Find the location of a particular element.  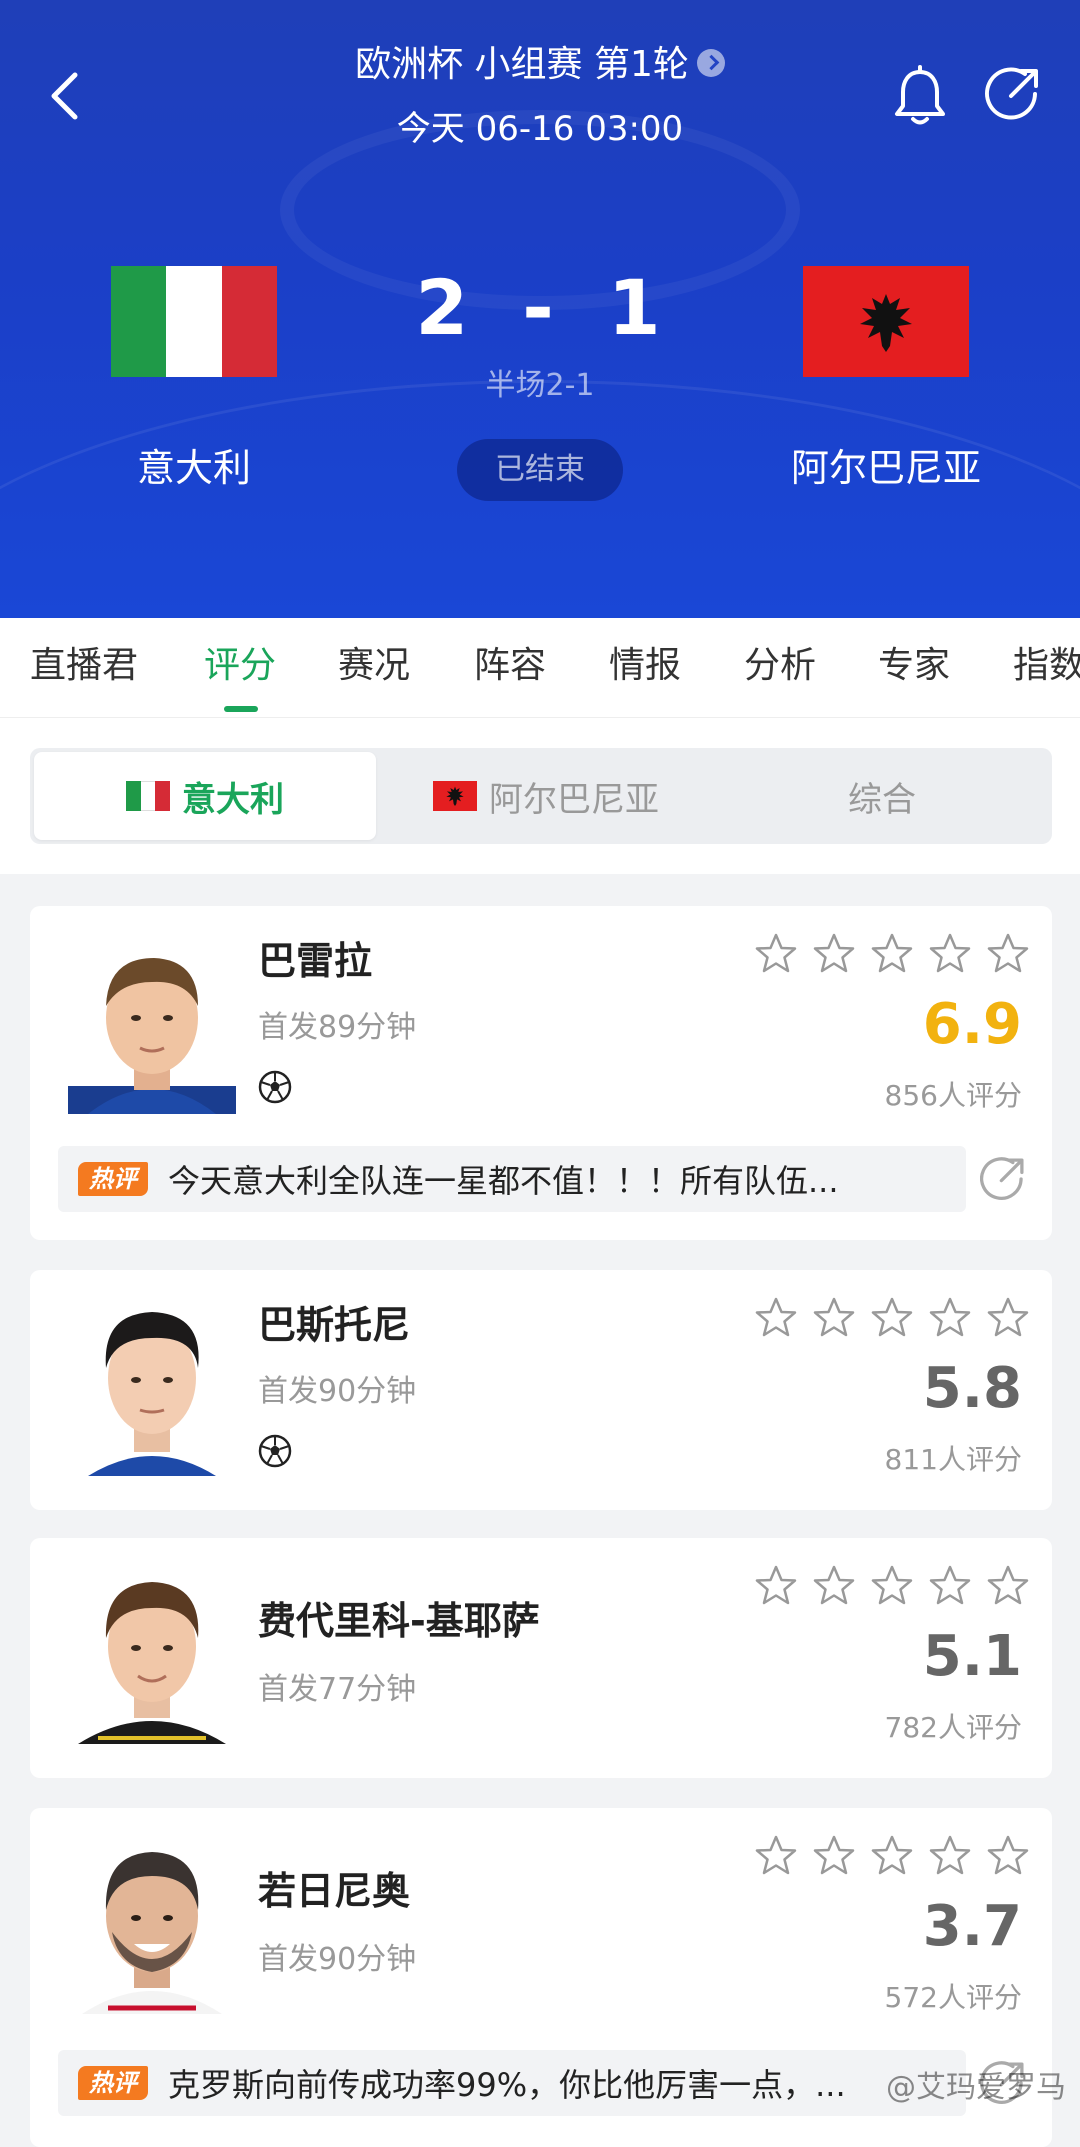

segment-label: 综合 is located at coordinates (882, 799).